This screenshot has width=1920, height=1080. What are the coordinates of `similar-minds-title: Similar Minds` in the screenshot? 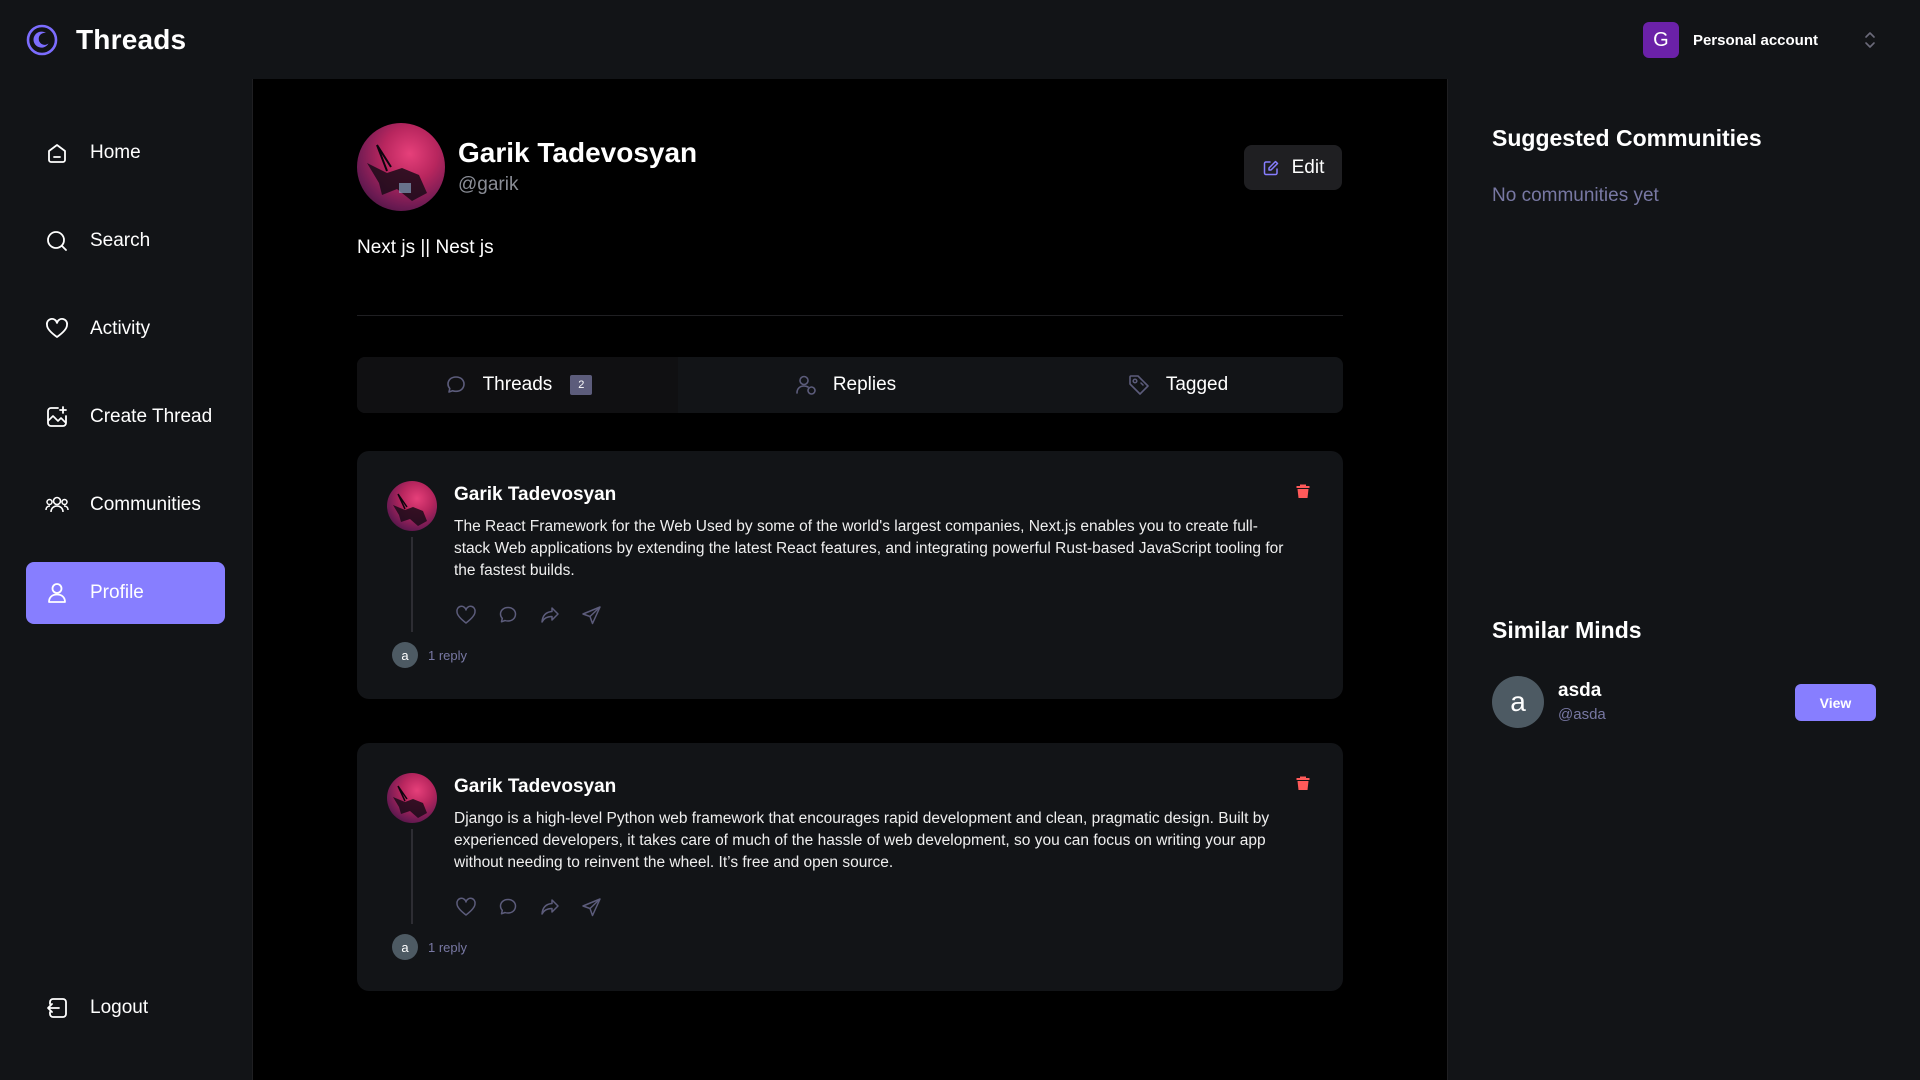 It's located at (1567, 630).